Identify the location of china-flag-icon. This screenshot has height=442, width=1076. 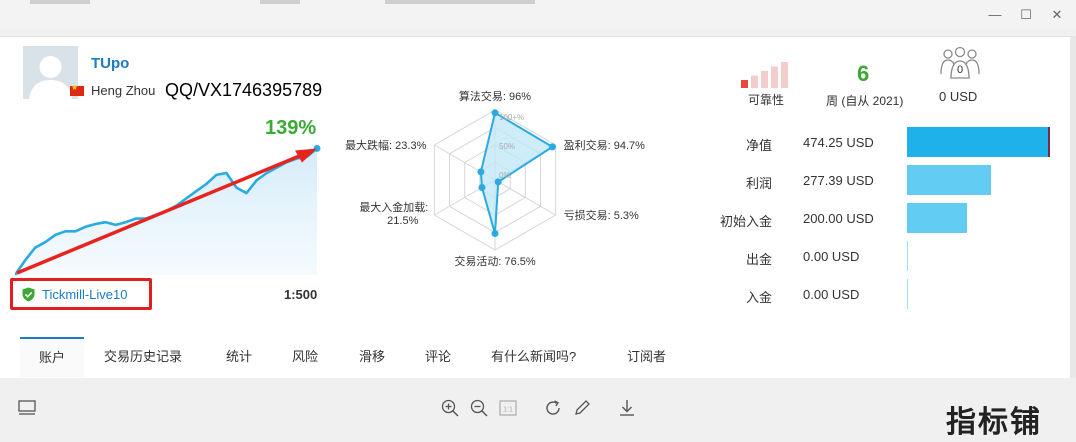
(77, 89).